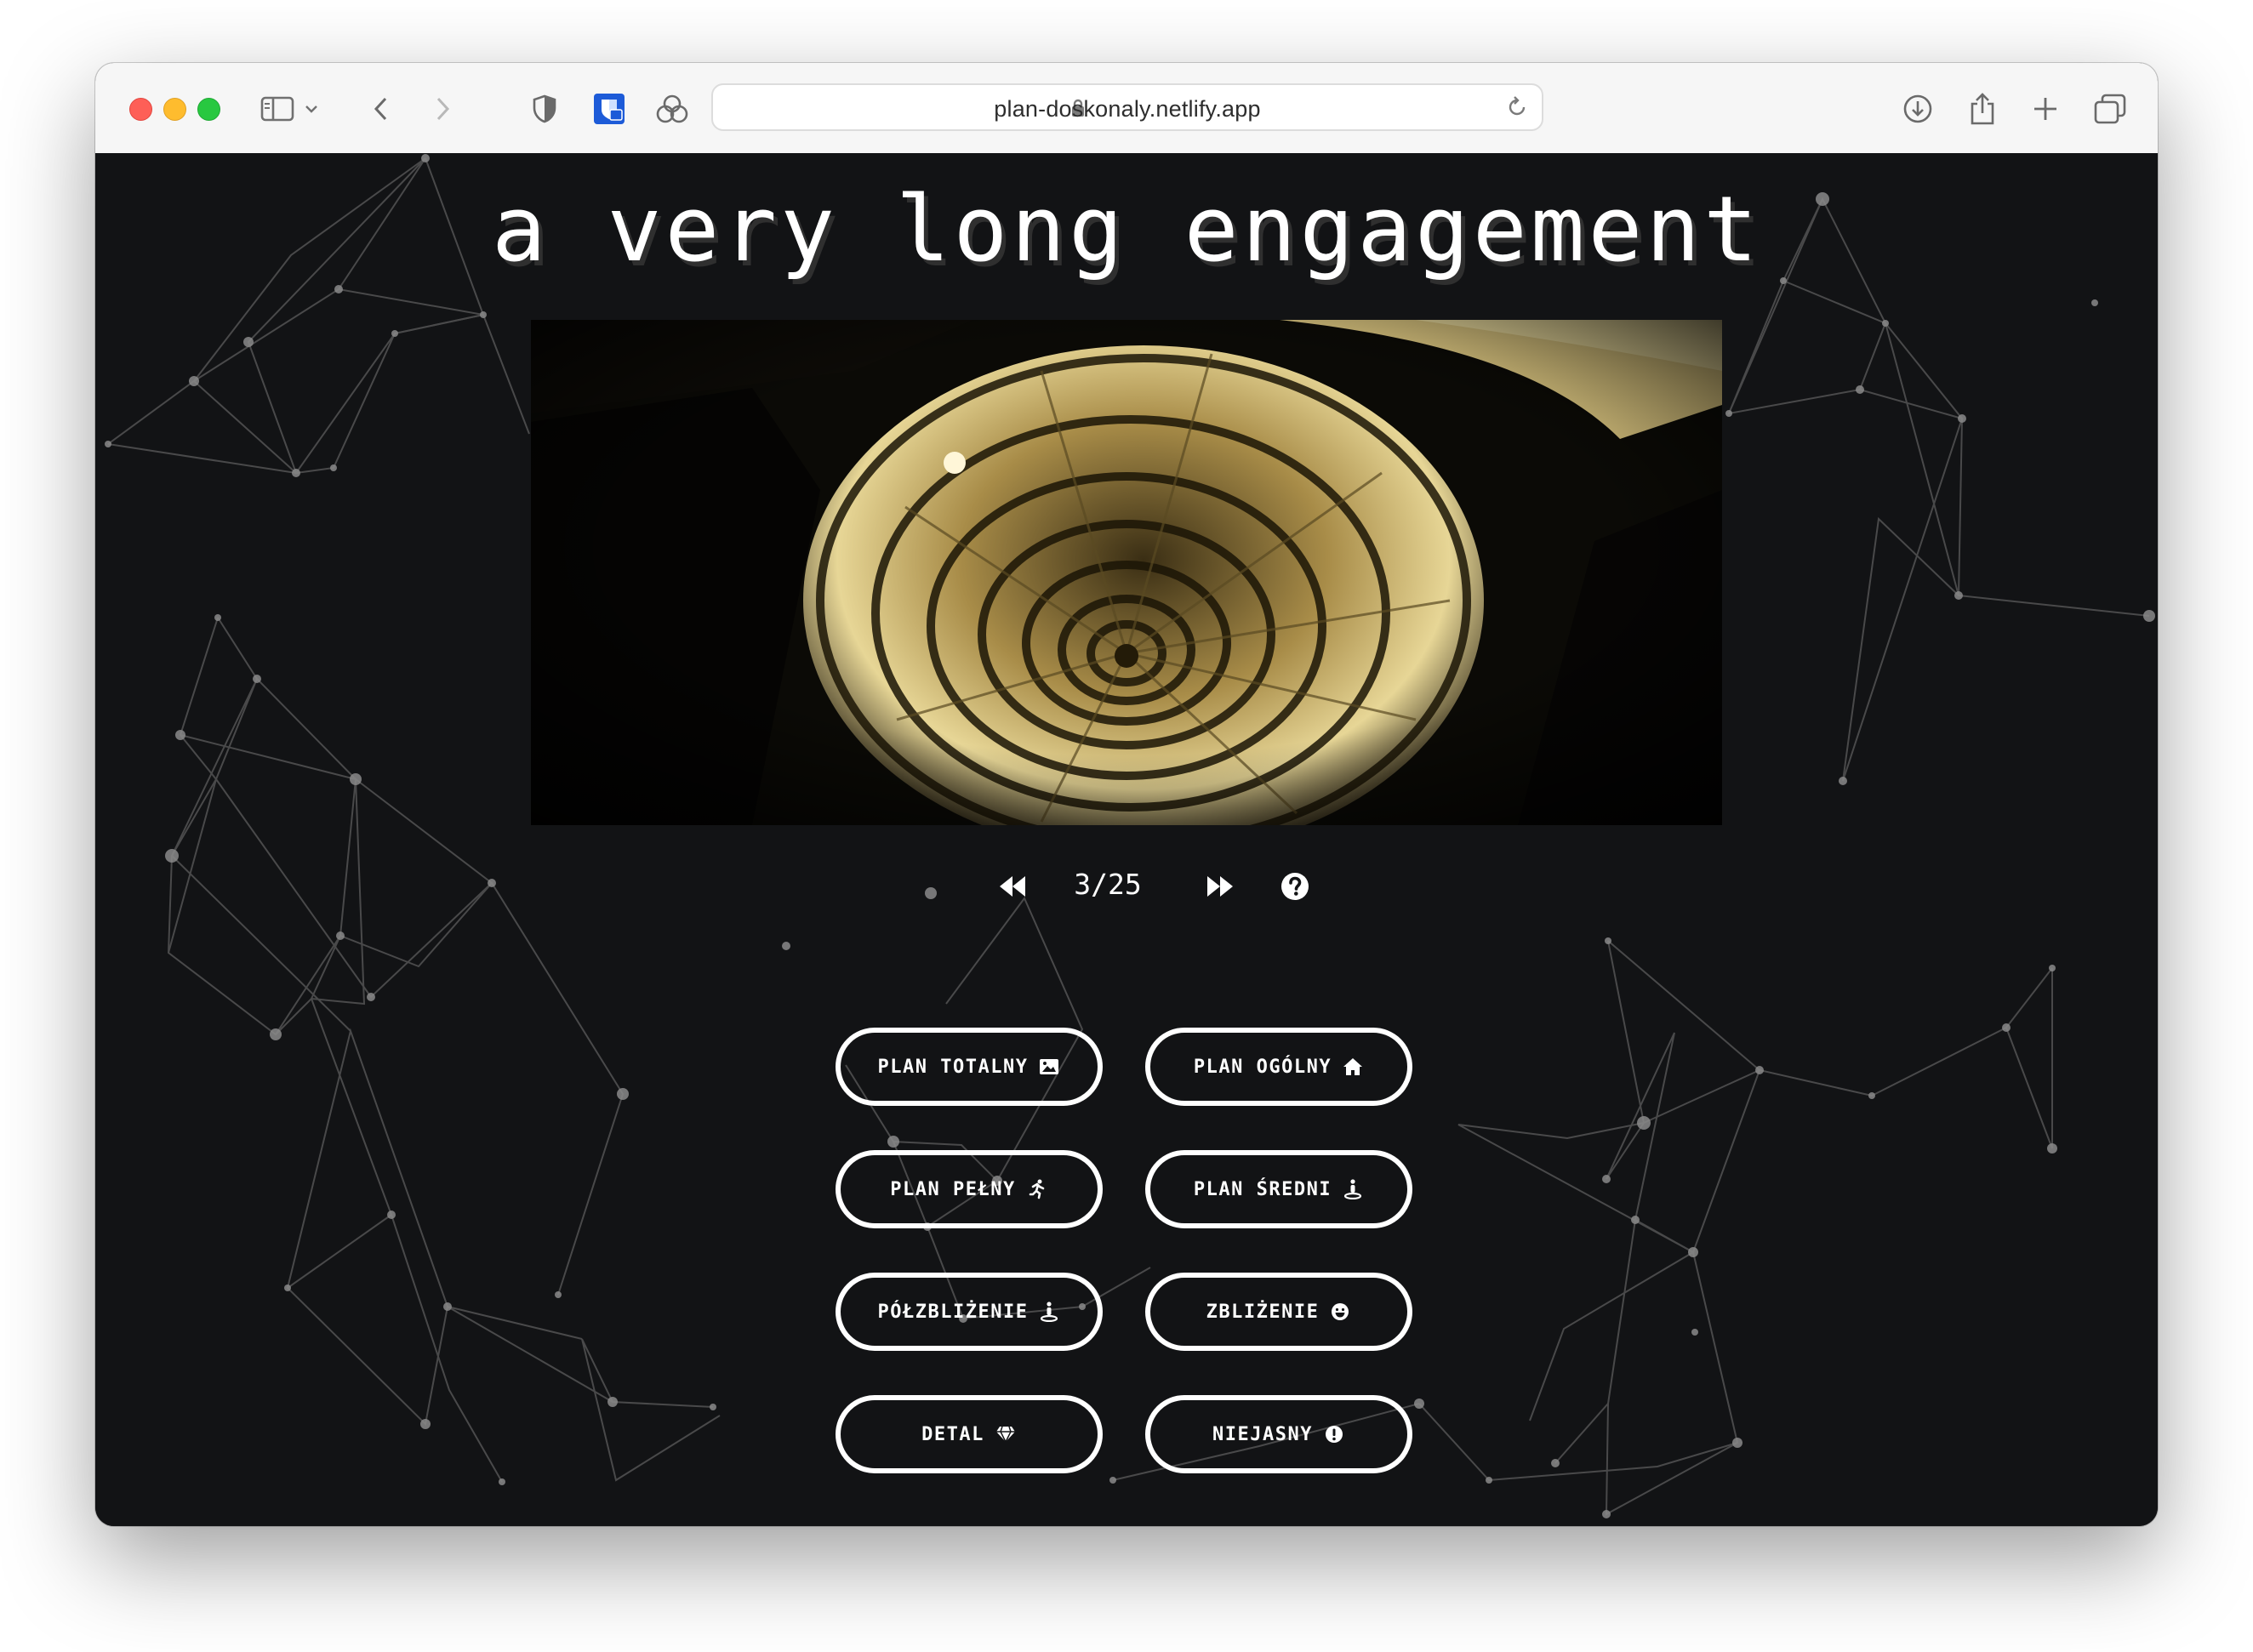 The height and width of the screenshot is (1652, 2253). I want to click on exclamation-circle-icon, so click(1334, 1434).